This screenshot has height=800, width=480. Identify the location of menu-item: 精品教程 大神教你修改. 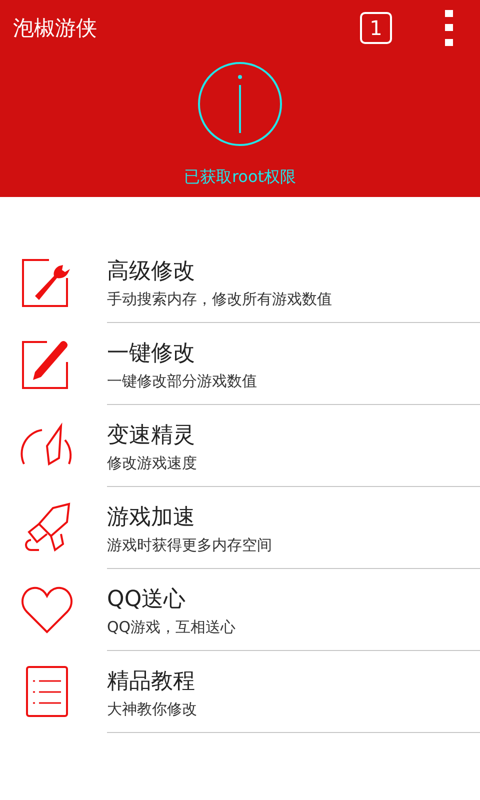
(240, 692).